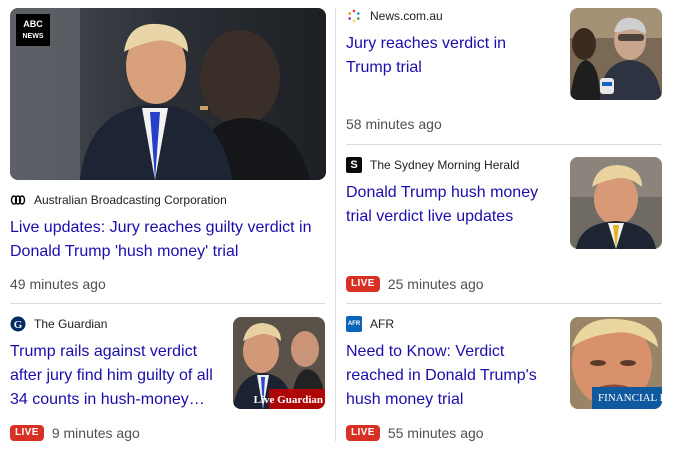  What do you see at coordinates (445, 165) in the screenshot?
I see `source-name: The Sydney Morning Herald` at bounding box center [445, 165].